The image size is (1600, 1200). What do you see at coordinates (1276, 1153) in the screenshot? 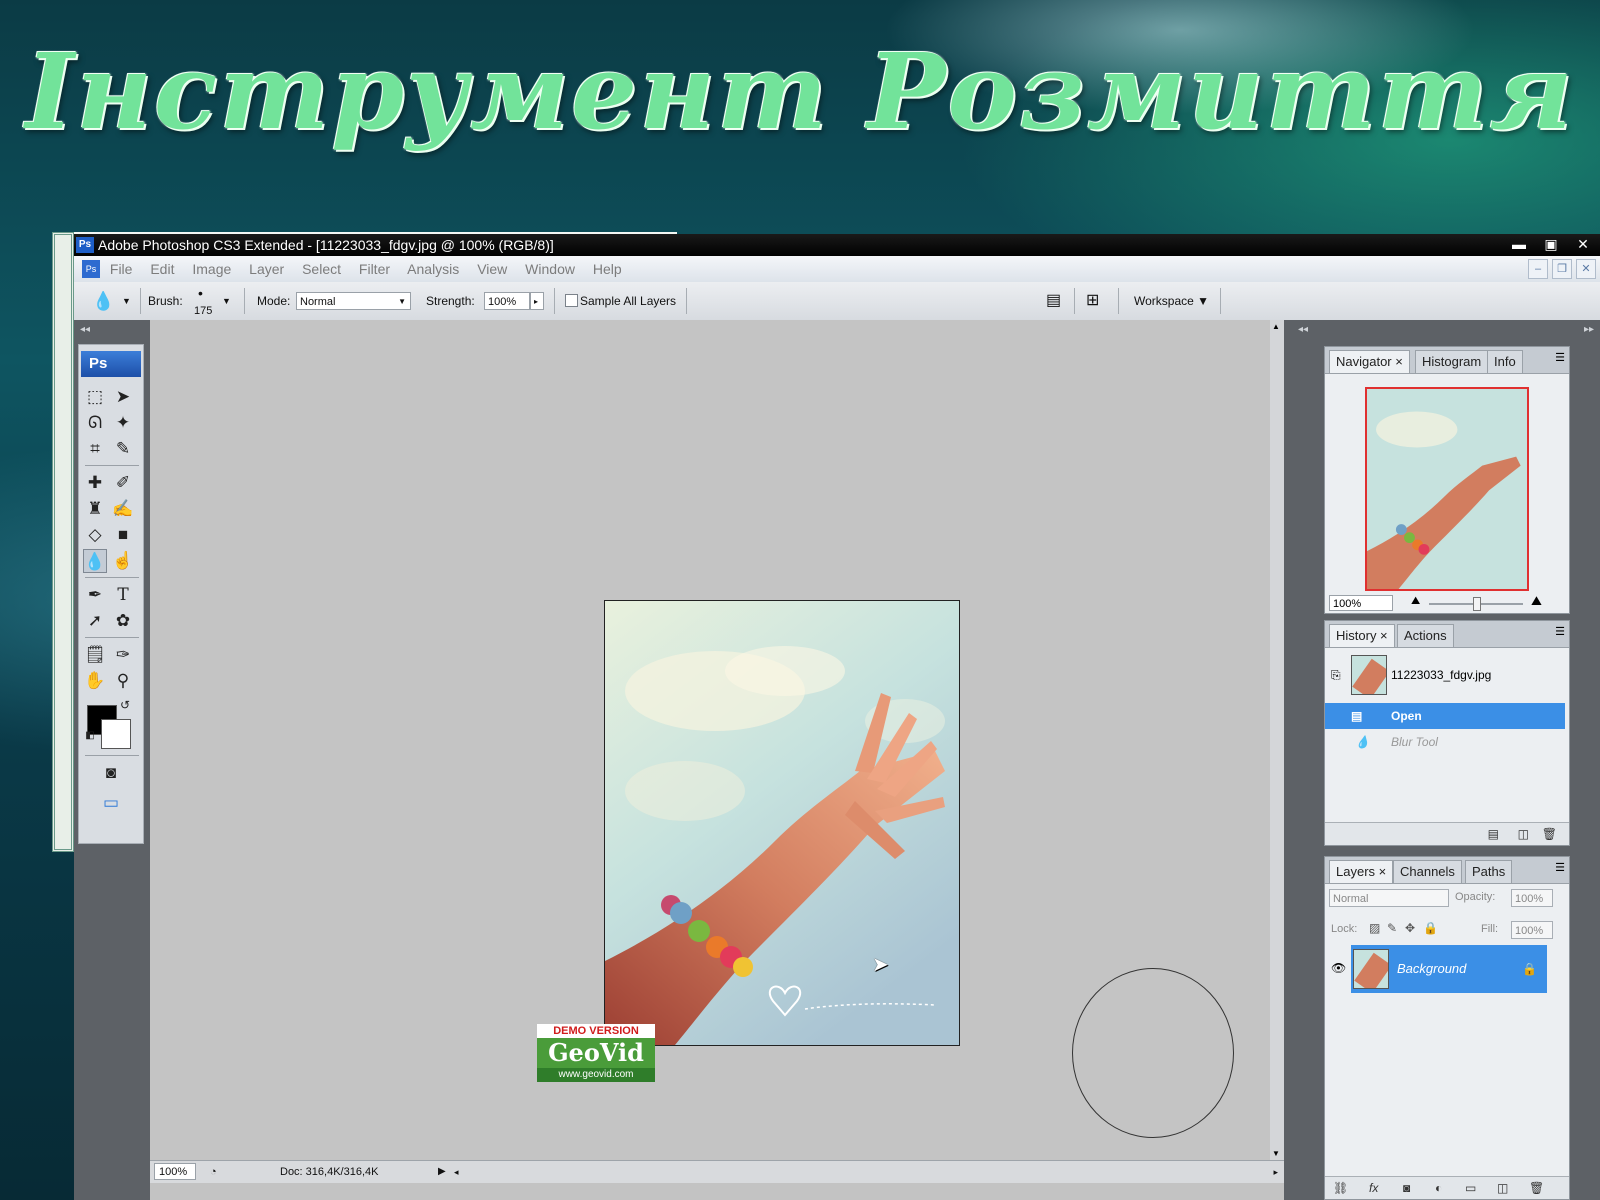
I see `scroll-down-icon: ▼` at bounding box center [1276, 1153].